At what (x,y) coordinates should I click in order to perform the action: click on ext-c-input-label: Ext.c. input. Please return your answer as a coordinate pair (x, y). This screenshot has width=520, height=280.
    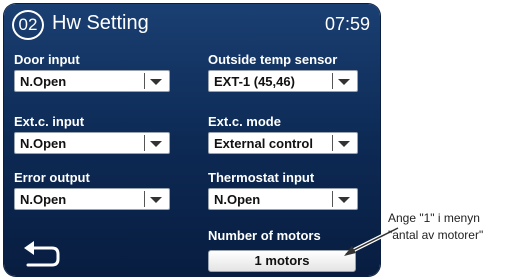
    Looking at the image, I should click on (49, 121).